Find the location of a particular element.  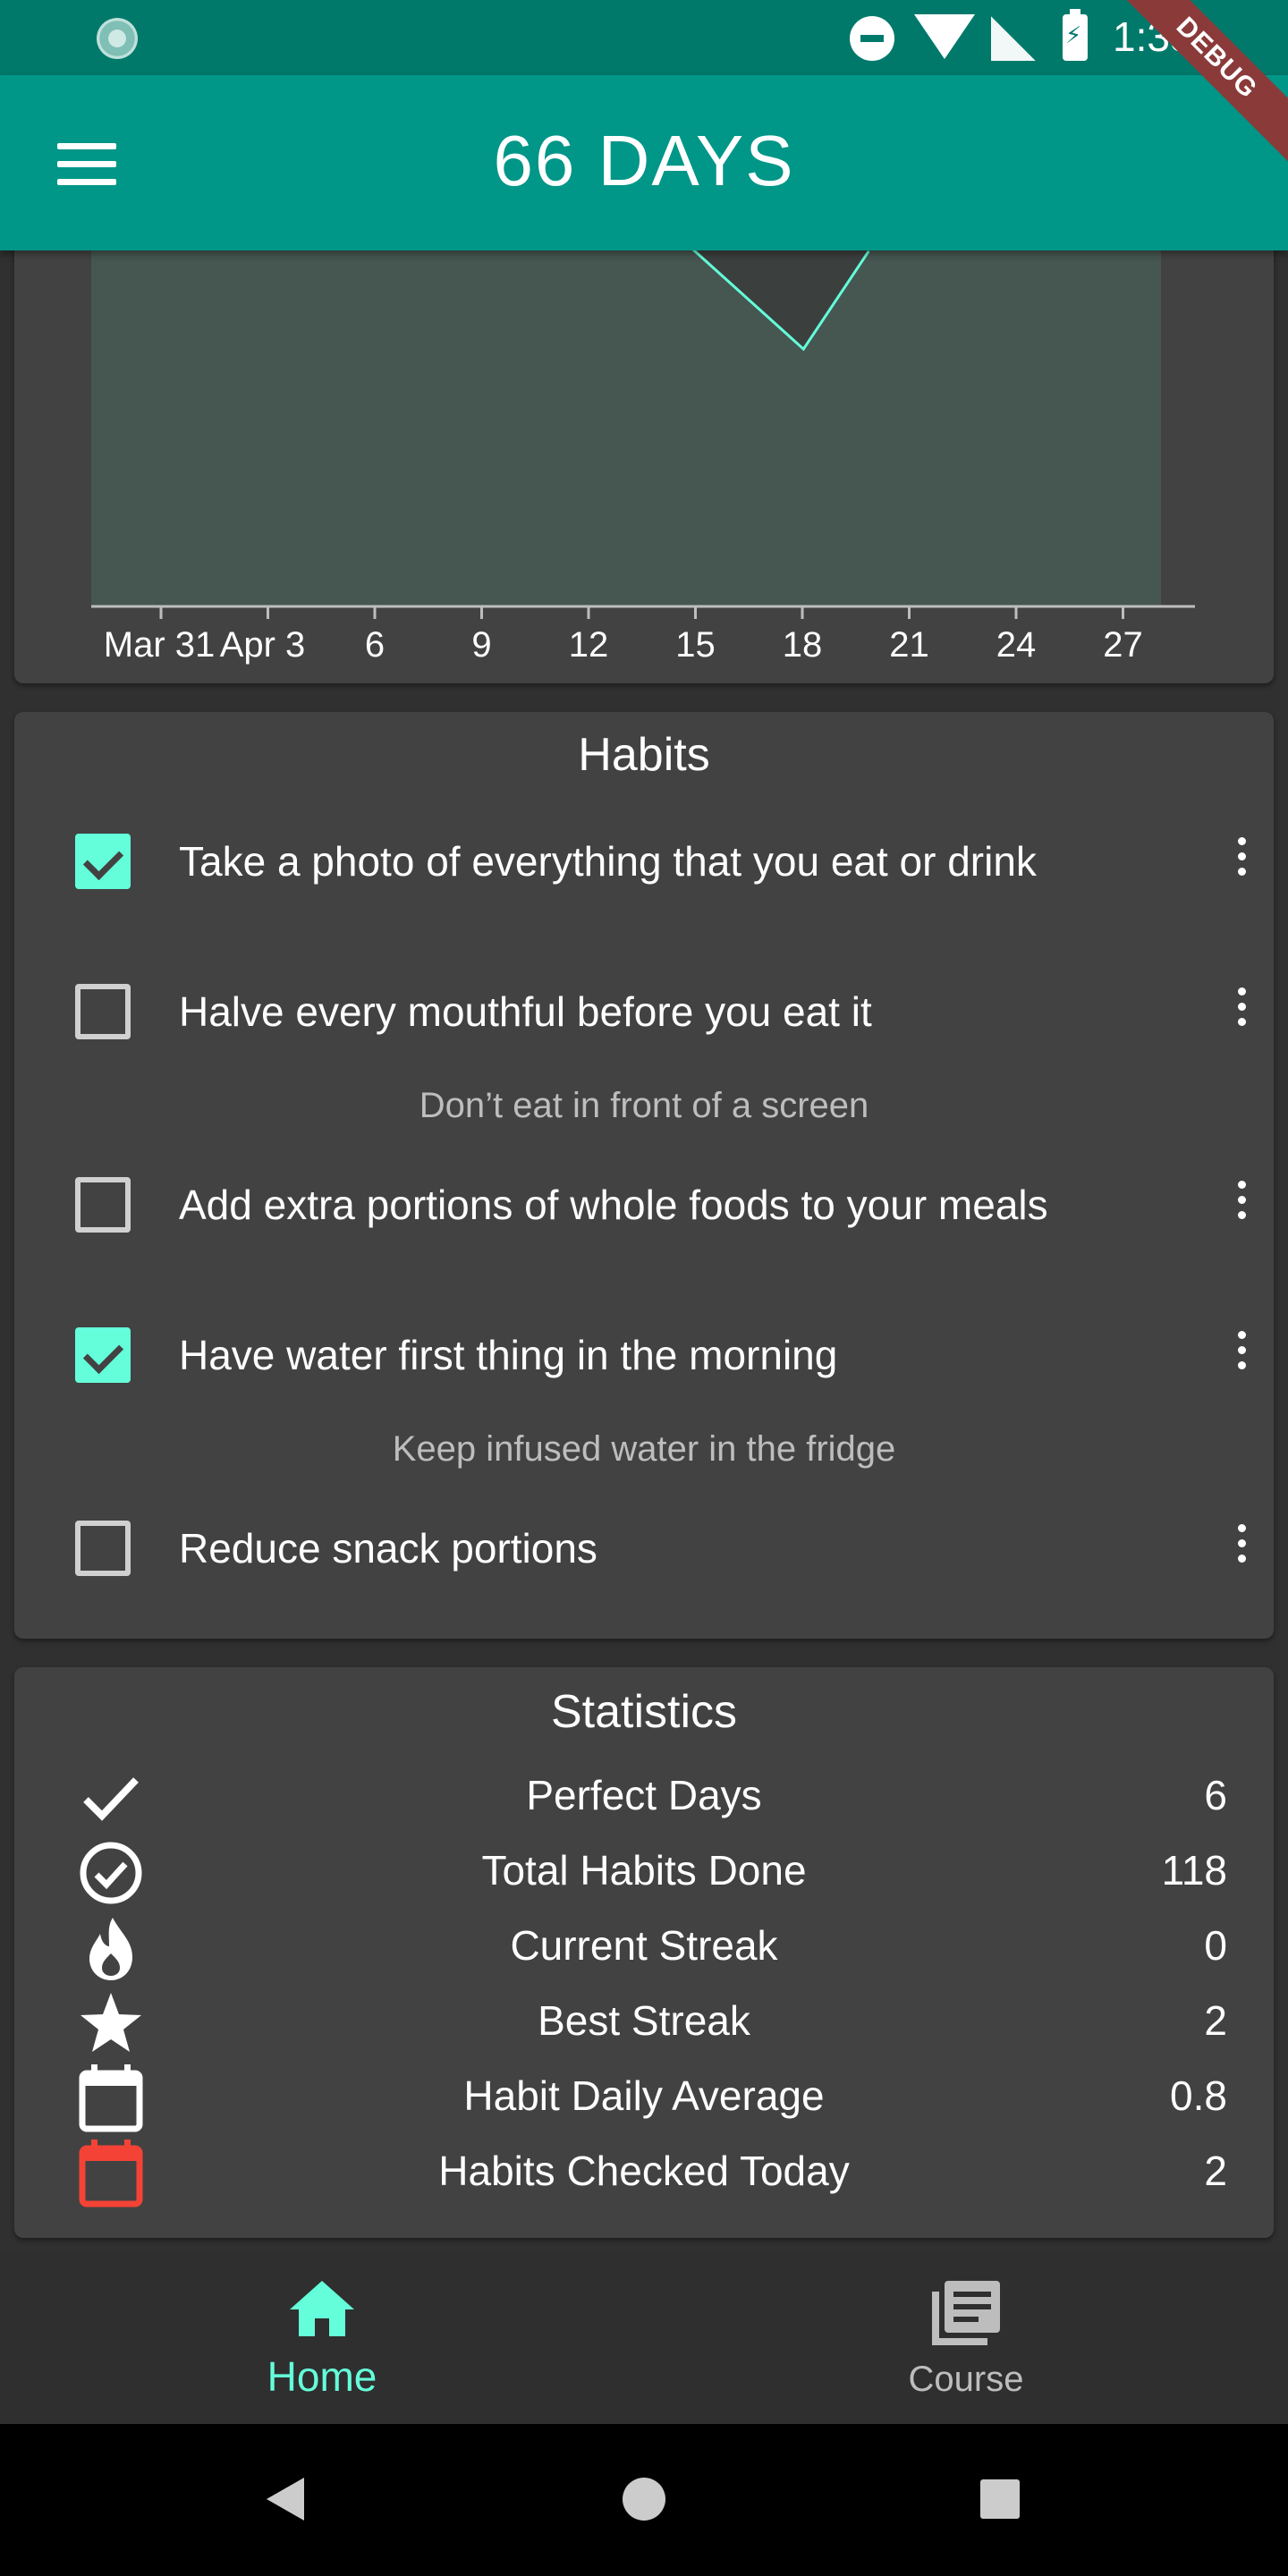

home-button-icon is located at coordinates (644, 2499).